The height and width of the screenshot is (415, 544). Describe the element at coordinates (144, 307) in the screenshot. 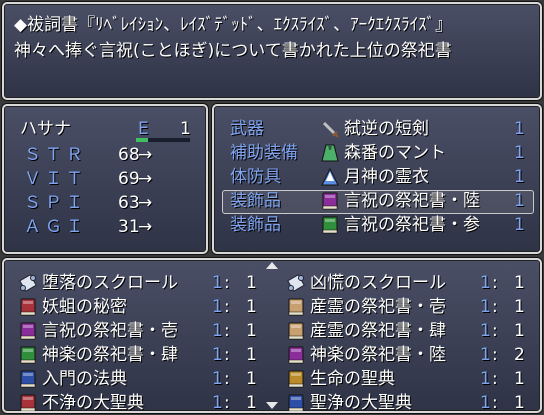

I see `inventory-item: 妖蛆の秘密 1:1` at that location.